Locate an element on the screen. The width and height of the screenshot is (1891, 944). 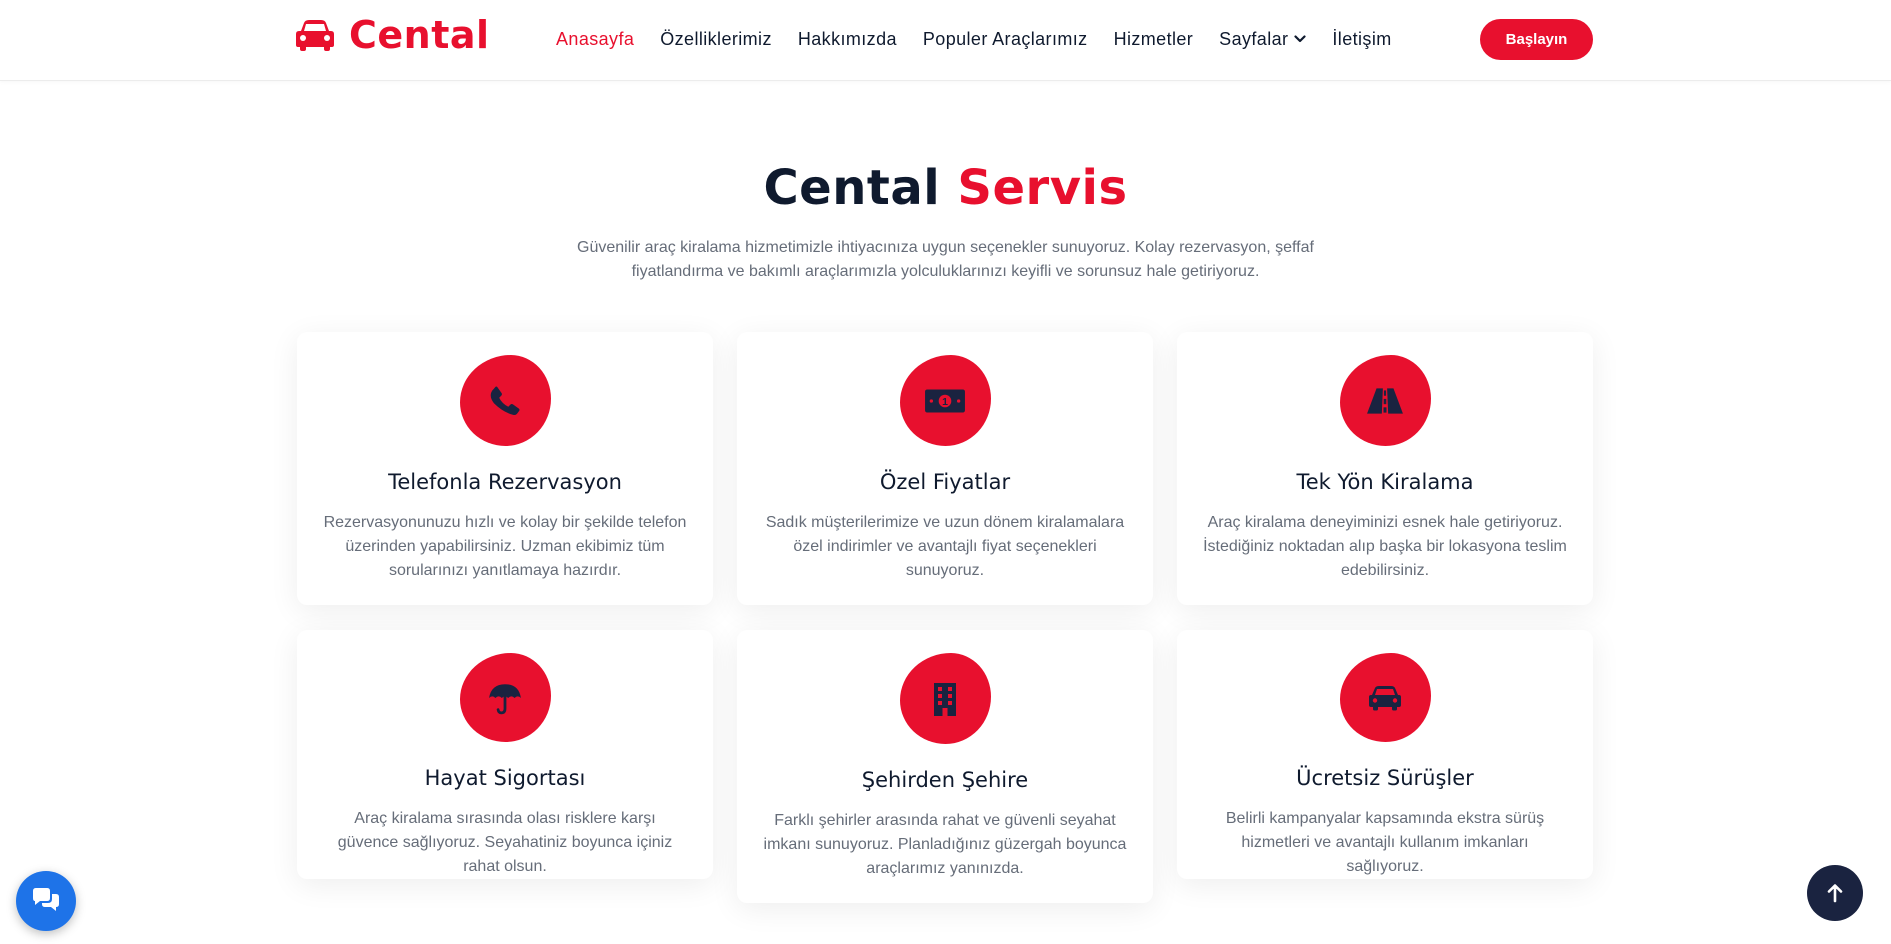
svg-text: 1 is located at coordinates (945, 402).